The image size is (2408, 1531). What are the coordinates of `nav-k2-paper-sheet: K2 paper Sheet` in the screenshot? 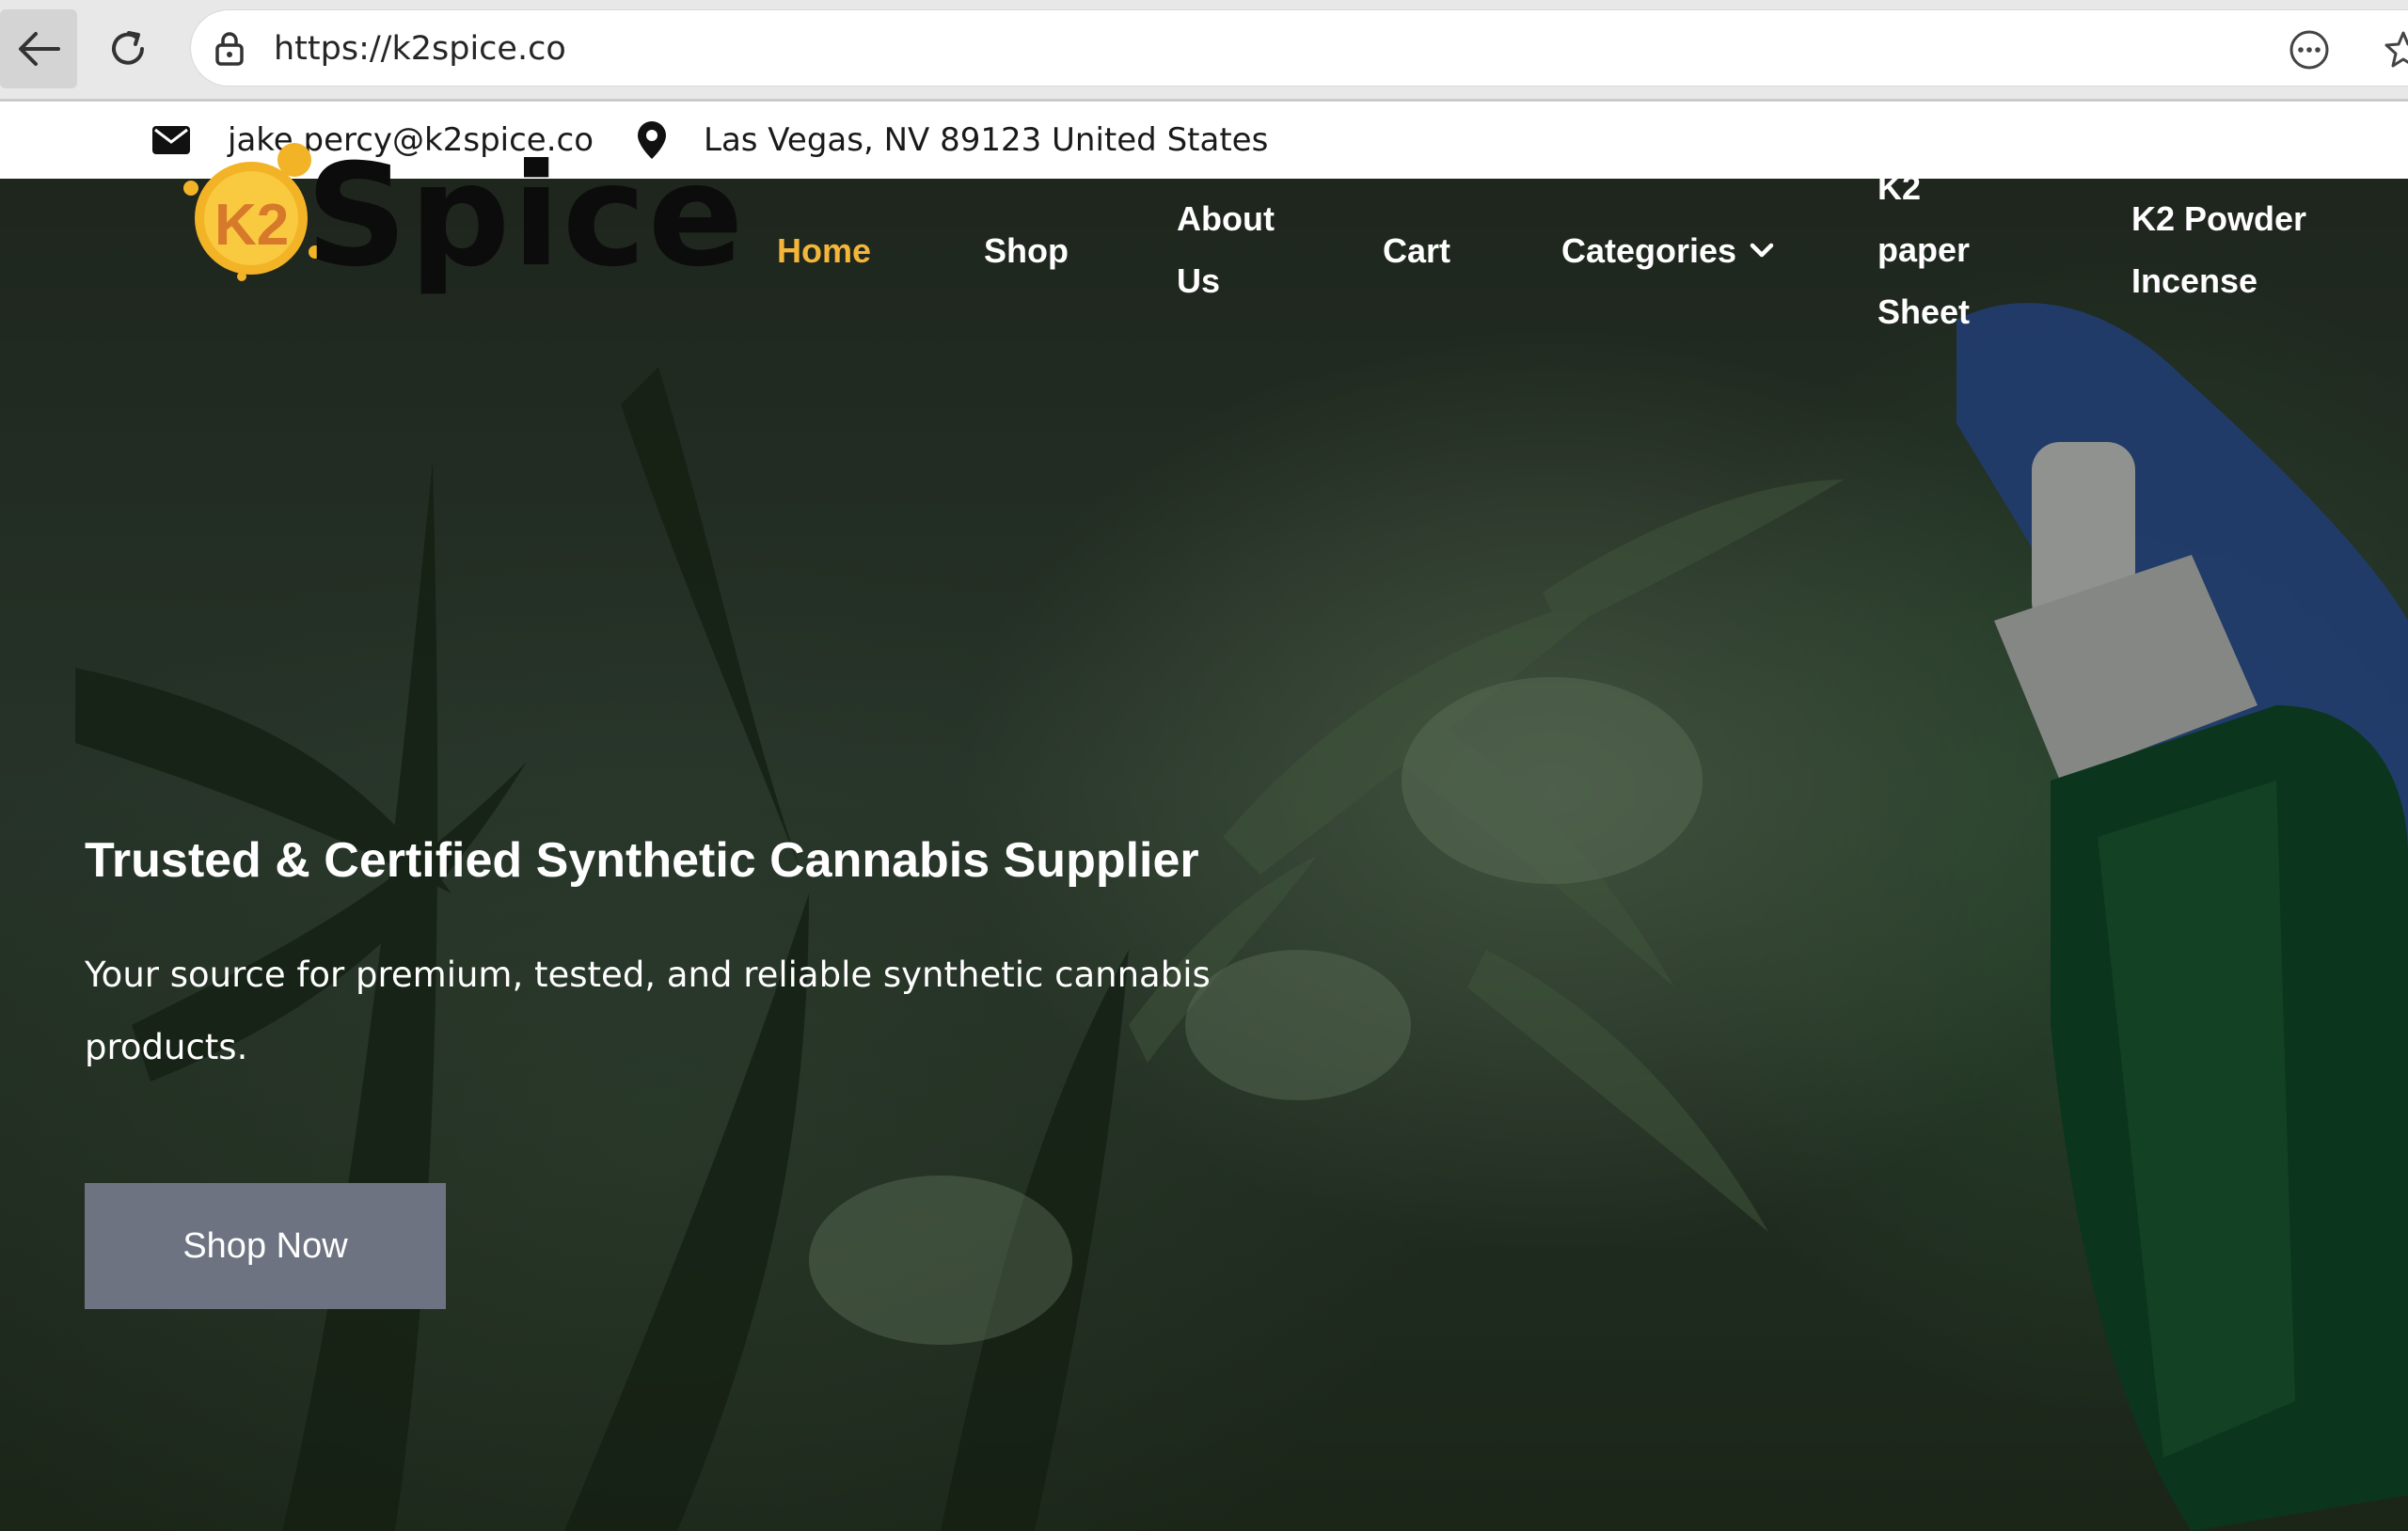 It's located at (1939, 250).